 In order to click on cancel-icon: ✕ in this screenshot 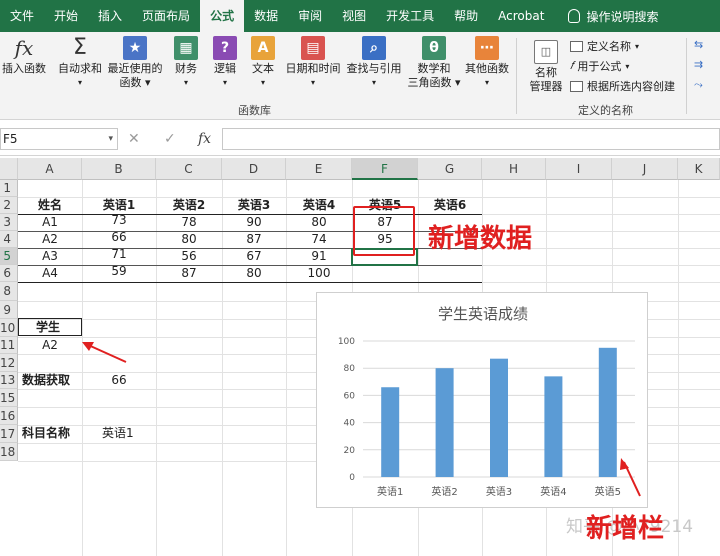, I will do `click(134, 139)`.